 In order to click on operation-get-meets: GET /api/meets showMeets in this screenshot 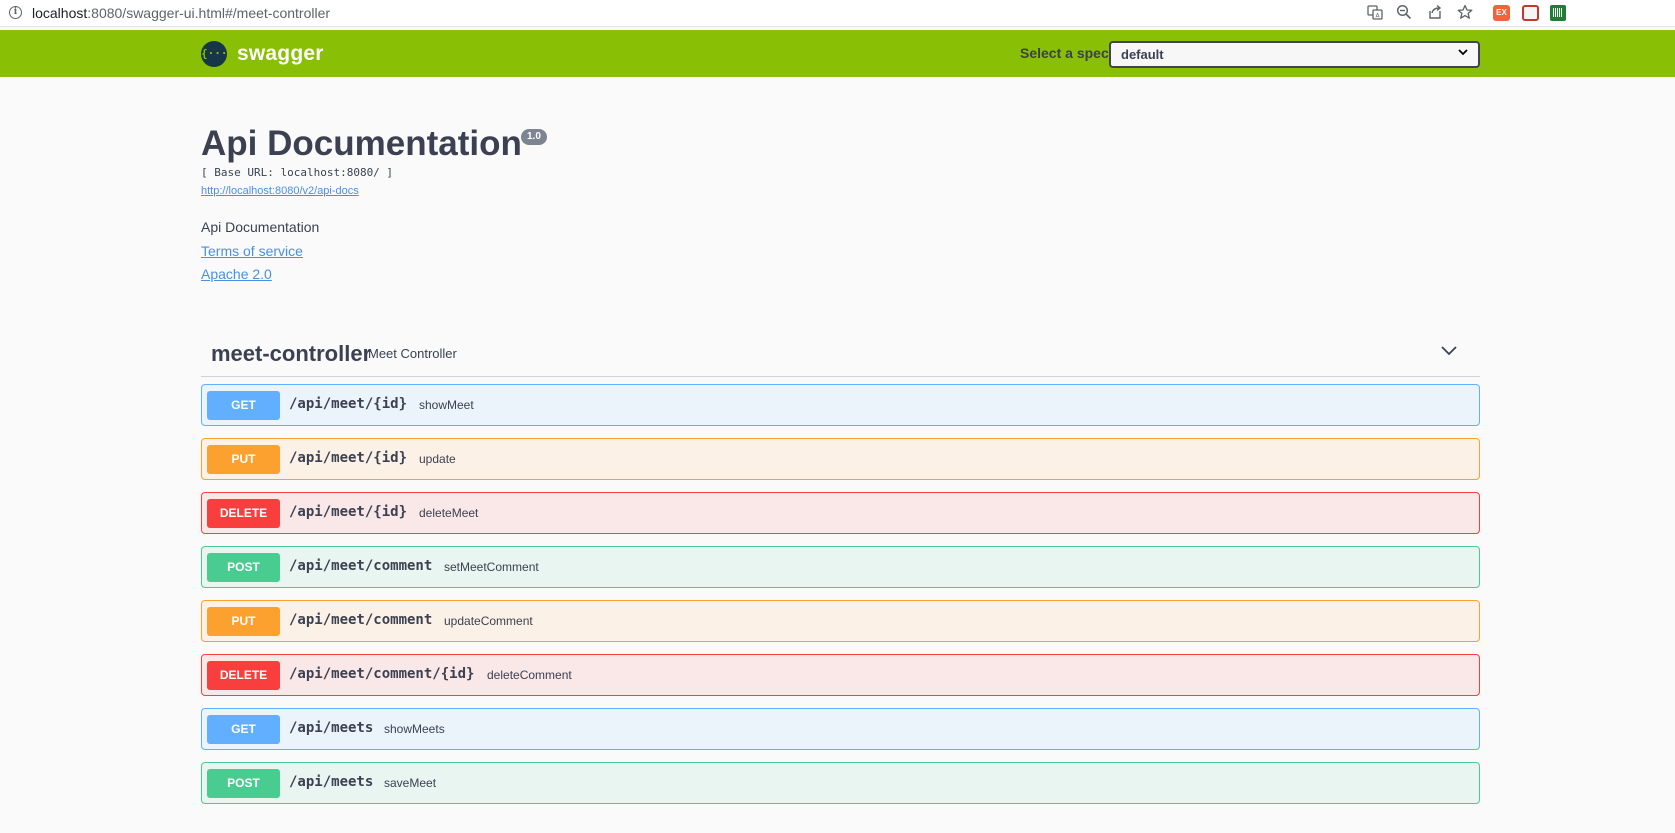, I will do `click(840, 729)`.